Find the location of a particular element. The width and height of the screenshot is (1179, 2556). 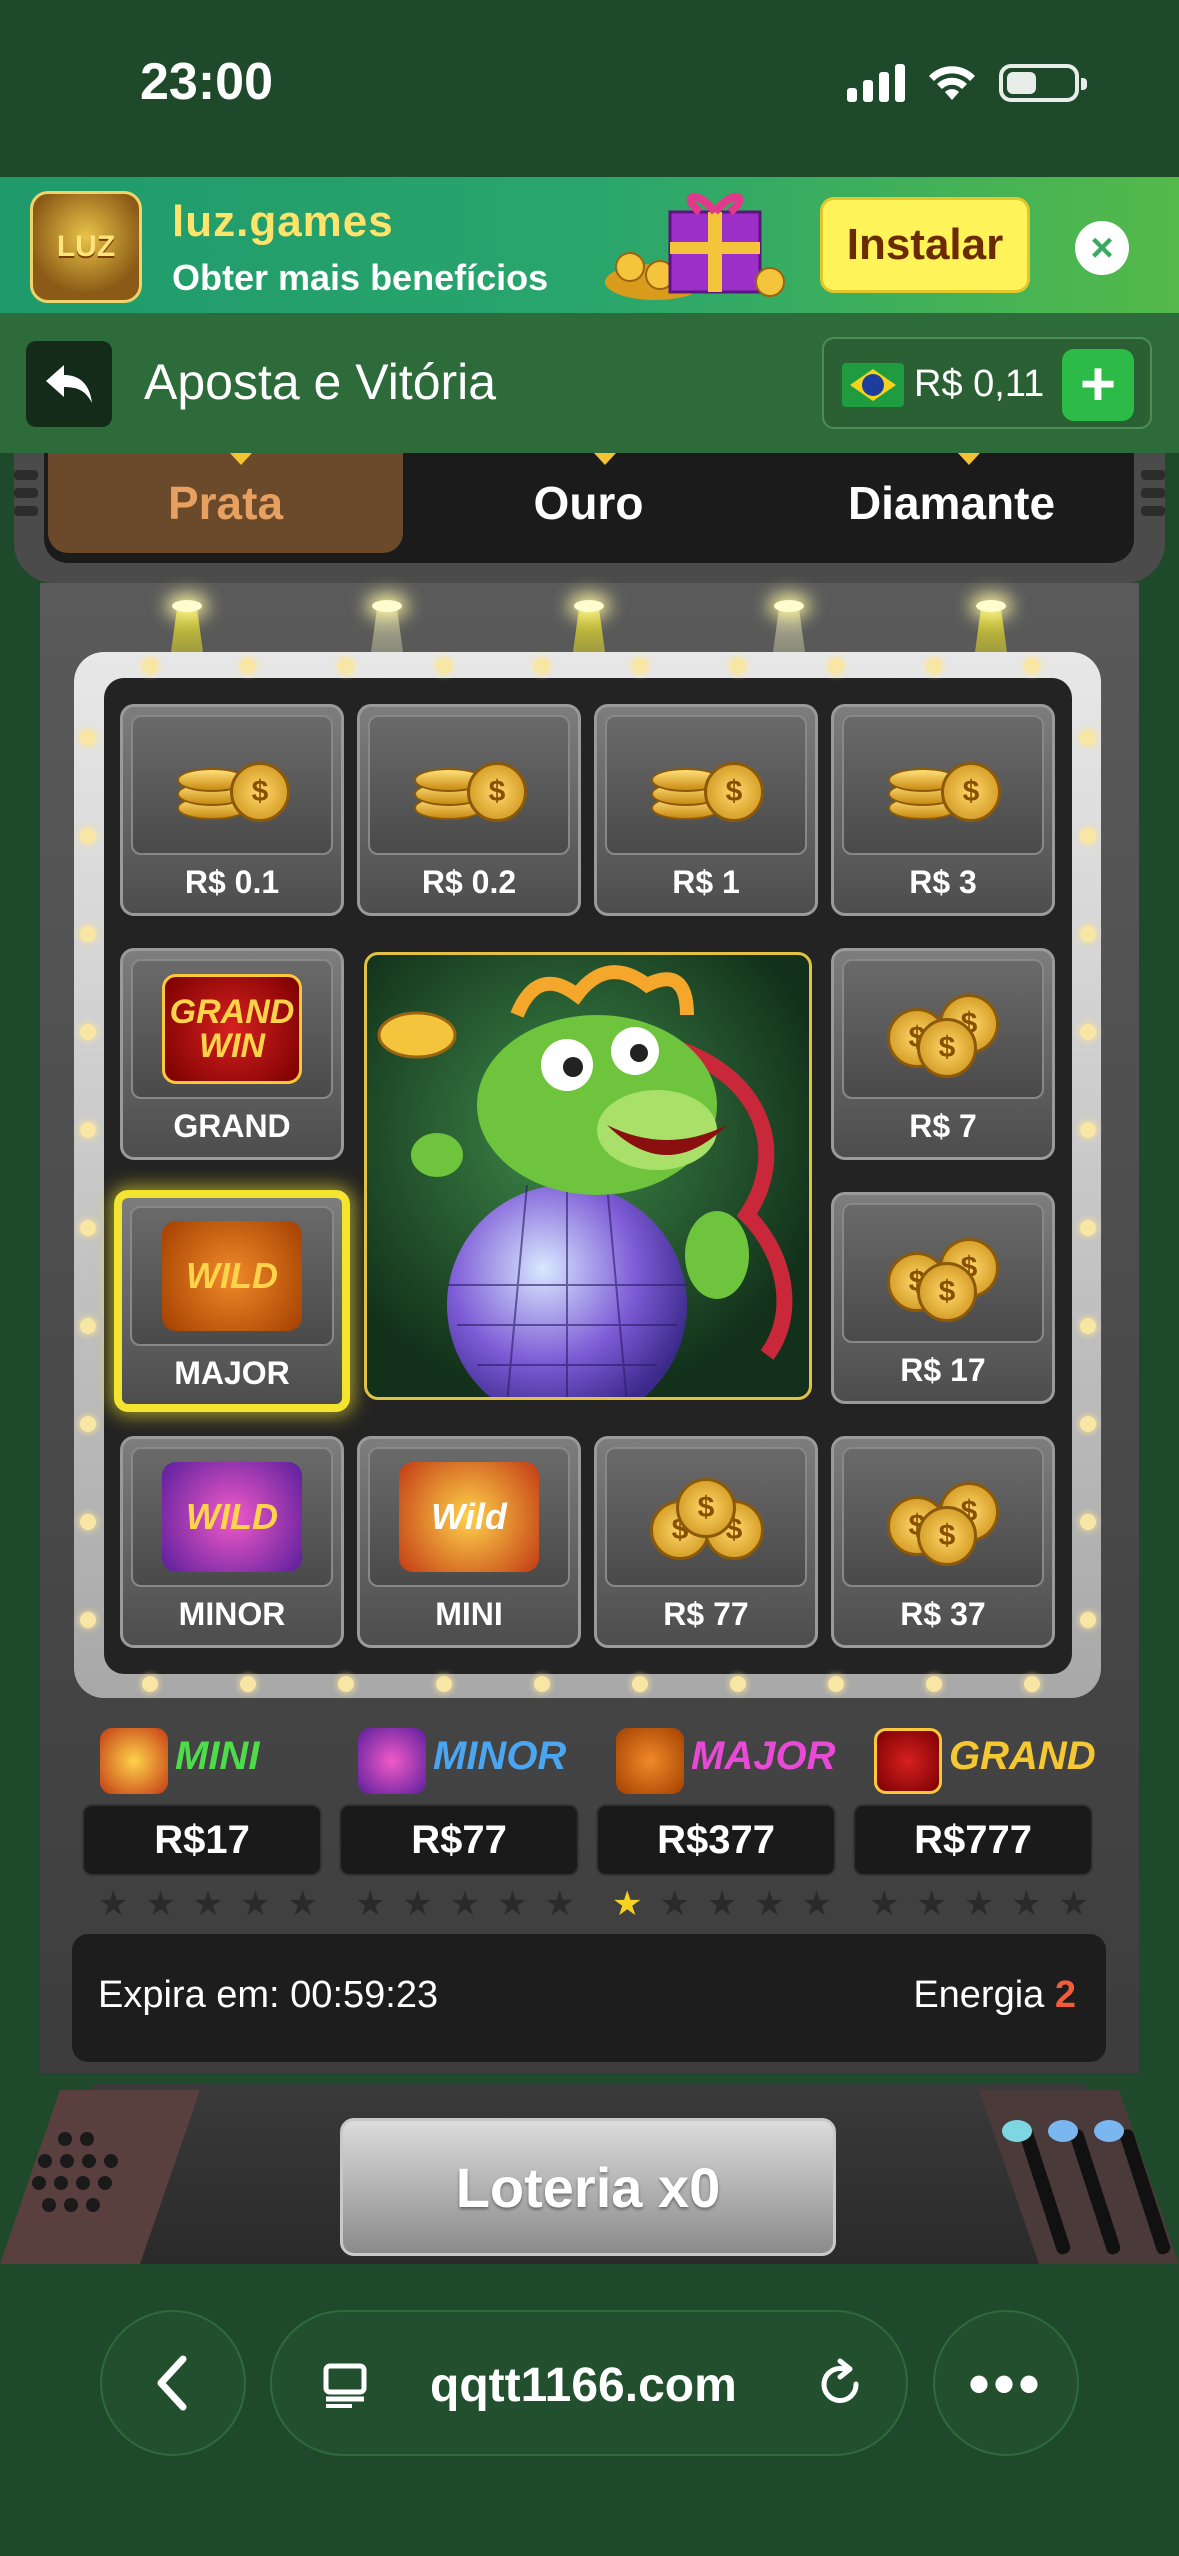

center-game-art is located at coordinates (588, 1176).